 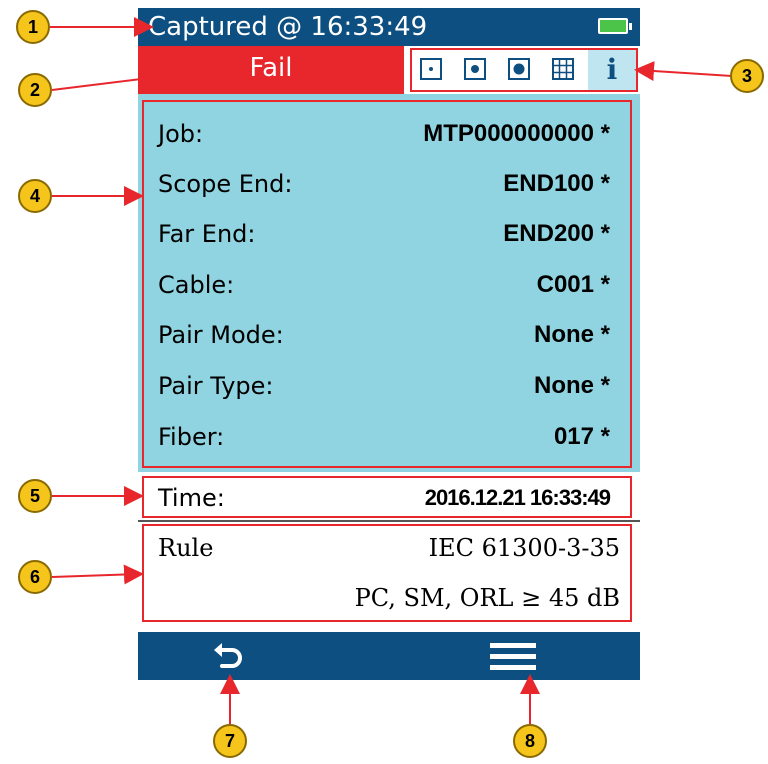 I want to click on callout-1: 1, so click(x=33, y=27).